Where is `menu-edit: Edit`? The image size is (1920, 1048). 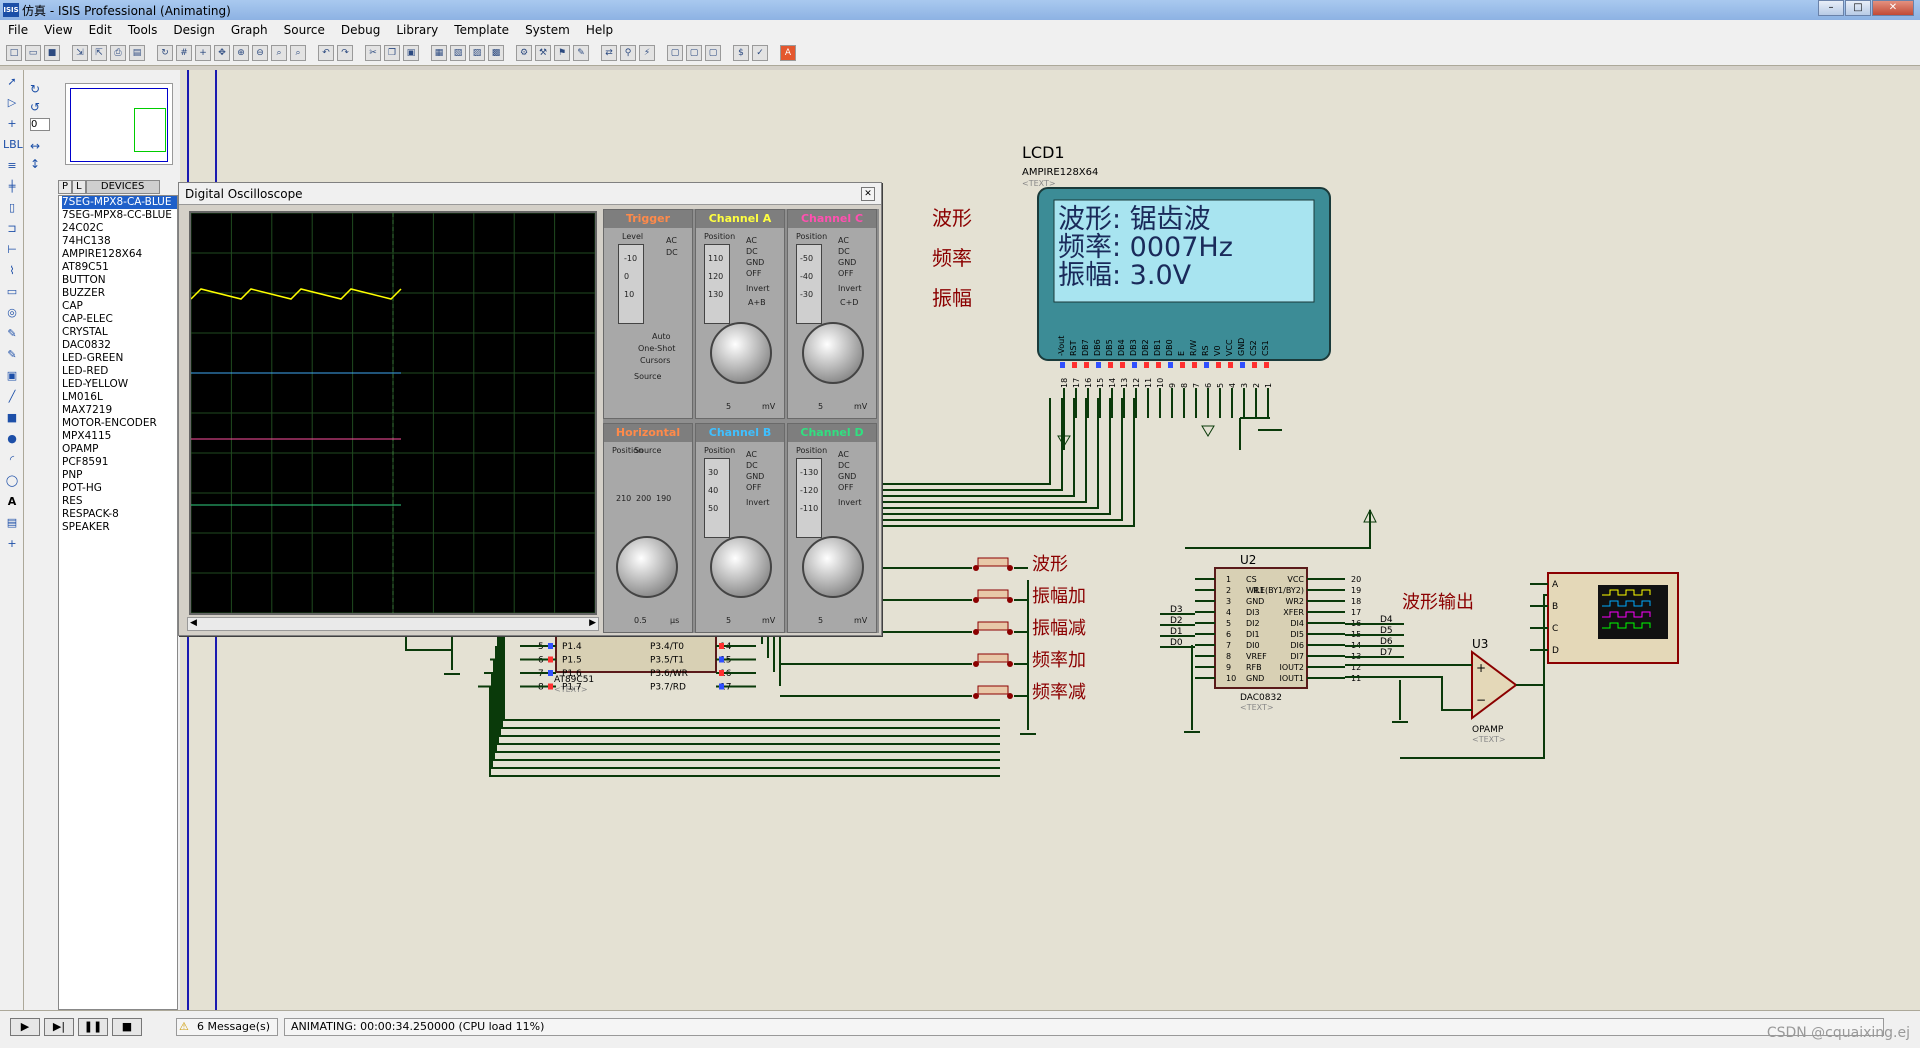
menu-edit: Edit is located at coordinates (100, 30).